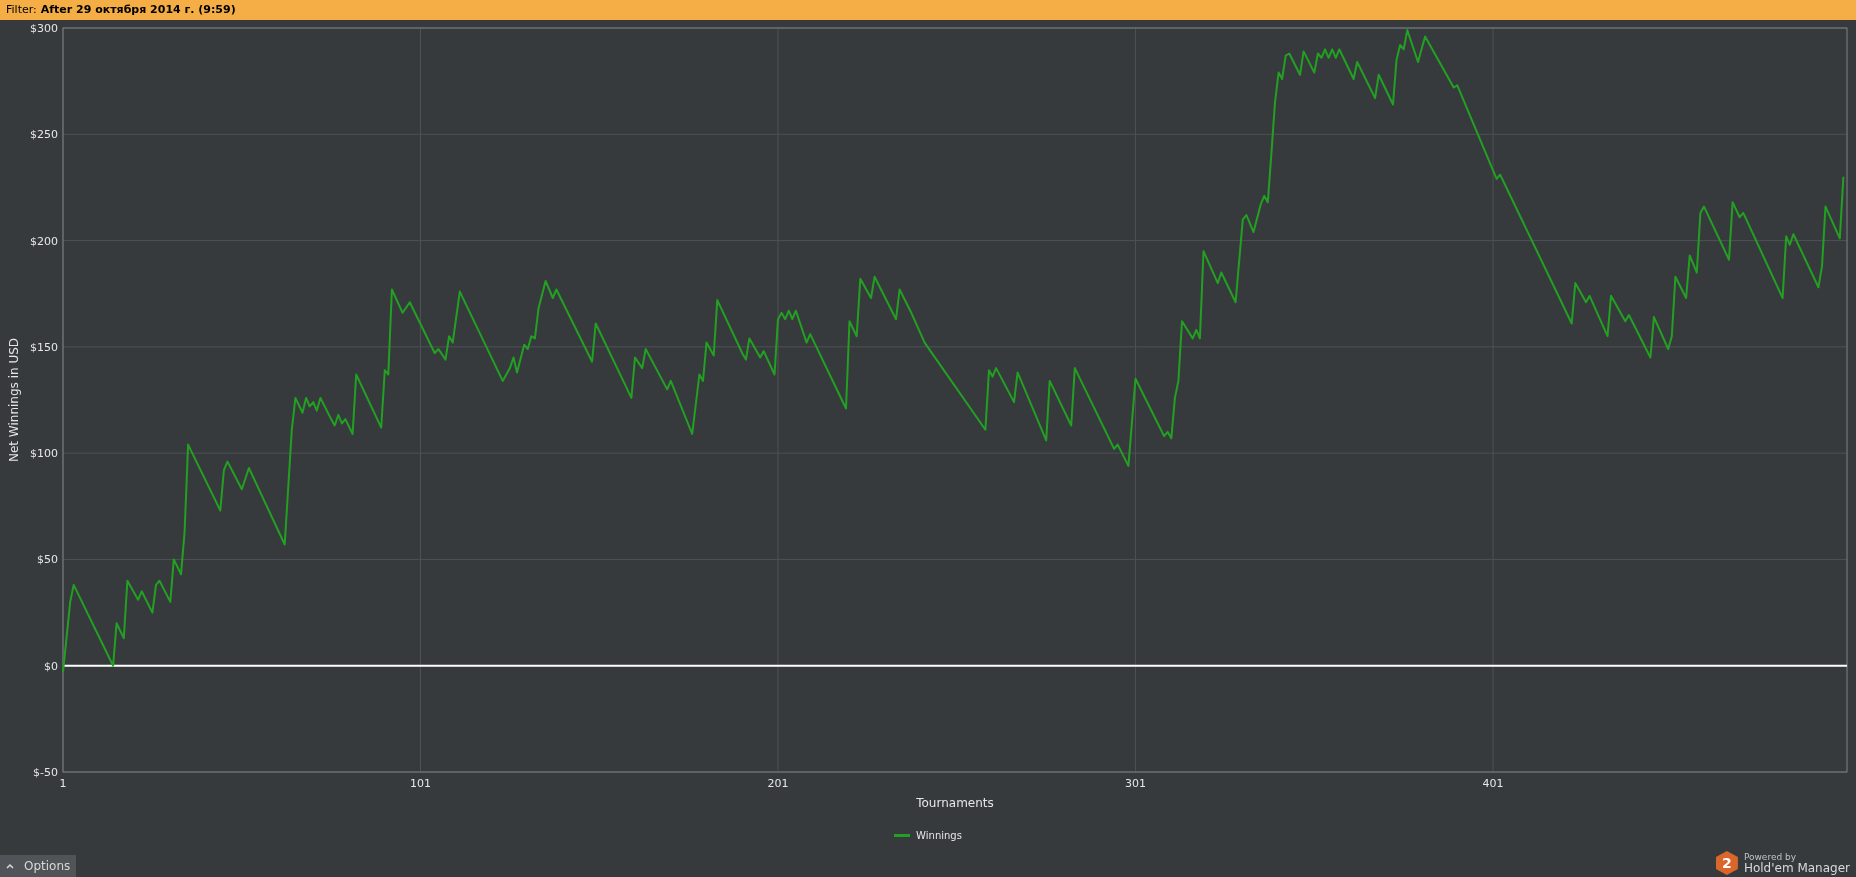 Image resolution: width=1856 pixels, height=877 pixels. What do you see at coordinates (778, 783) in the screenshot?
I see `x-tick-label: 201` at bounding box center [778, 783].